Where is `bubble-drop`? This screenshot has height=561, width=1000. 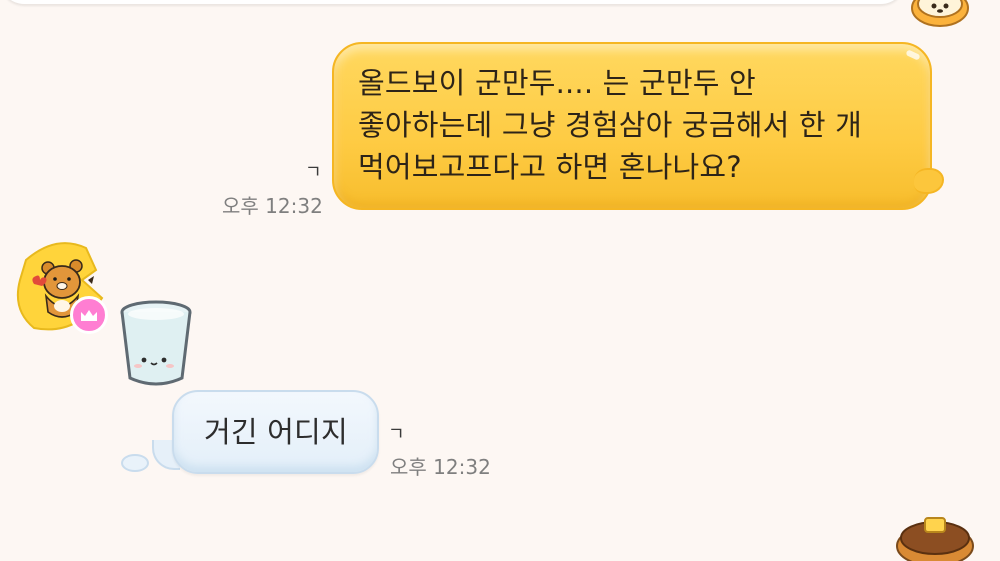 bubble-drop is located at coordinates (135, 463).